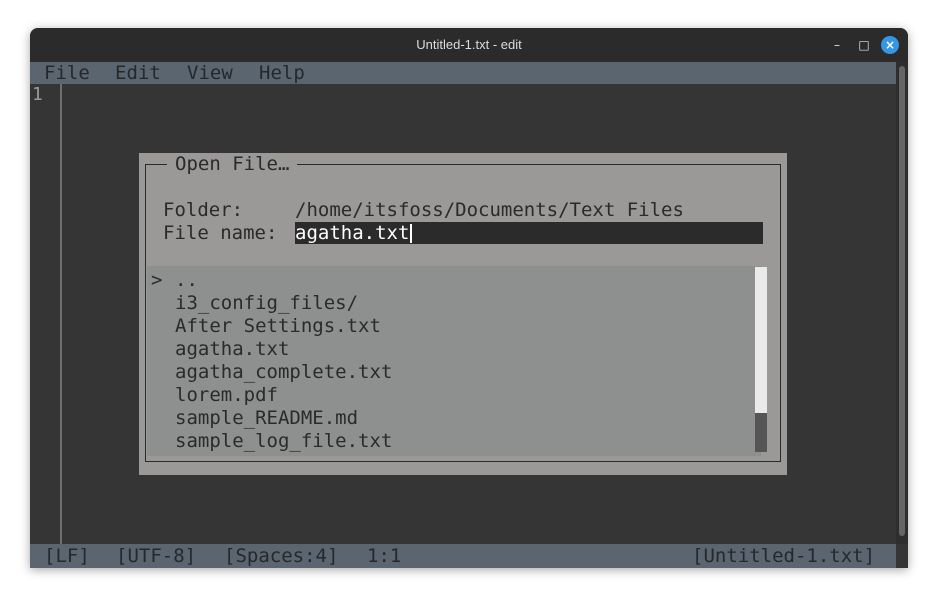 The width and height of the screenshot is (938, 600). What do you see at coordinates (282, 73) in the screenshot?
I see `menu-help: Help` at bounding box center [282, 73].